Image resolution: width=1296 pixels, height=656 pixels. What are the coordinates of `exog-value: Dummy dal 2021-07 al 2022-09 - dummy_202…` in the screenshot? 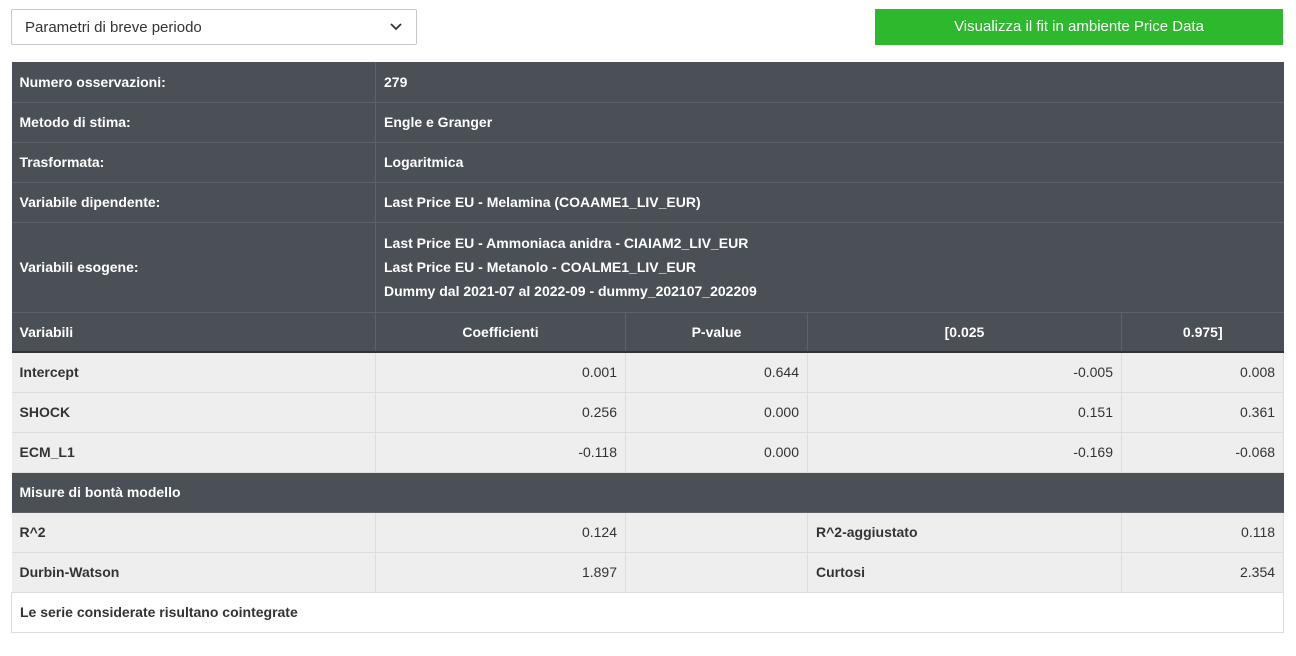 It's located at (570, 291).